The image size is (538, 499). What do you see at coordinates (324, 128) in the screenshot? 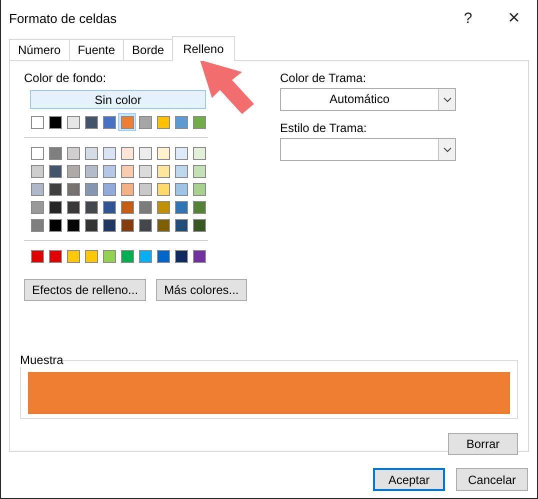
I see `pattern-style-label: Estilo de Trama:` at bounding box center [324, 128].